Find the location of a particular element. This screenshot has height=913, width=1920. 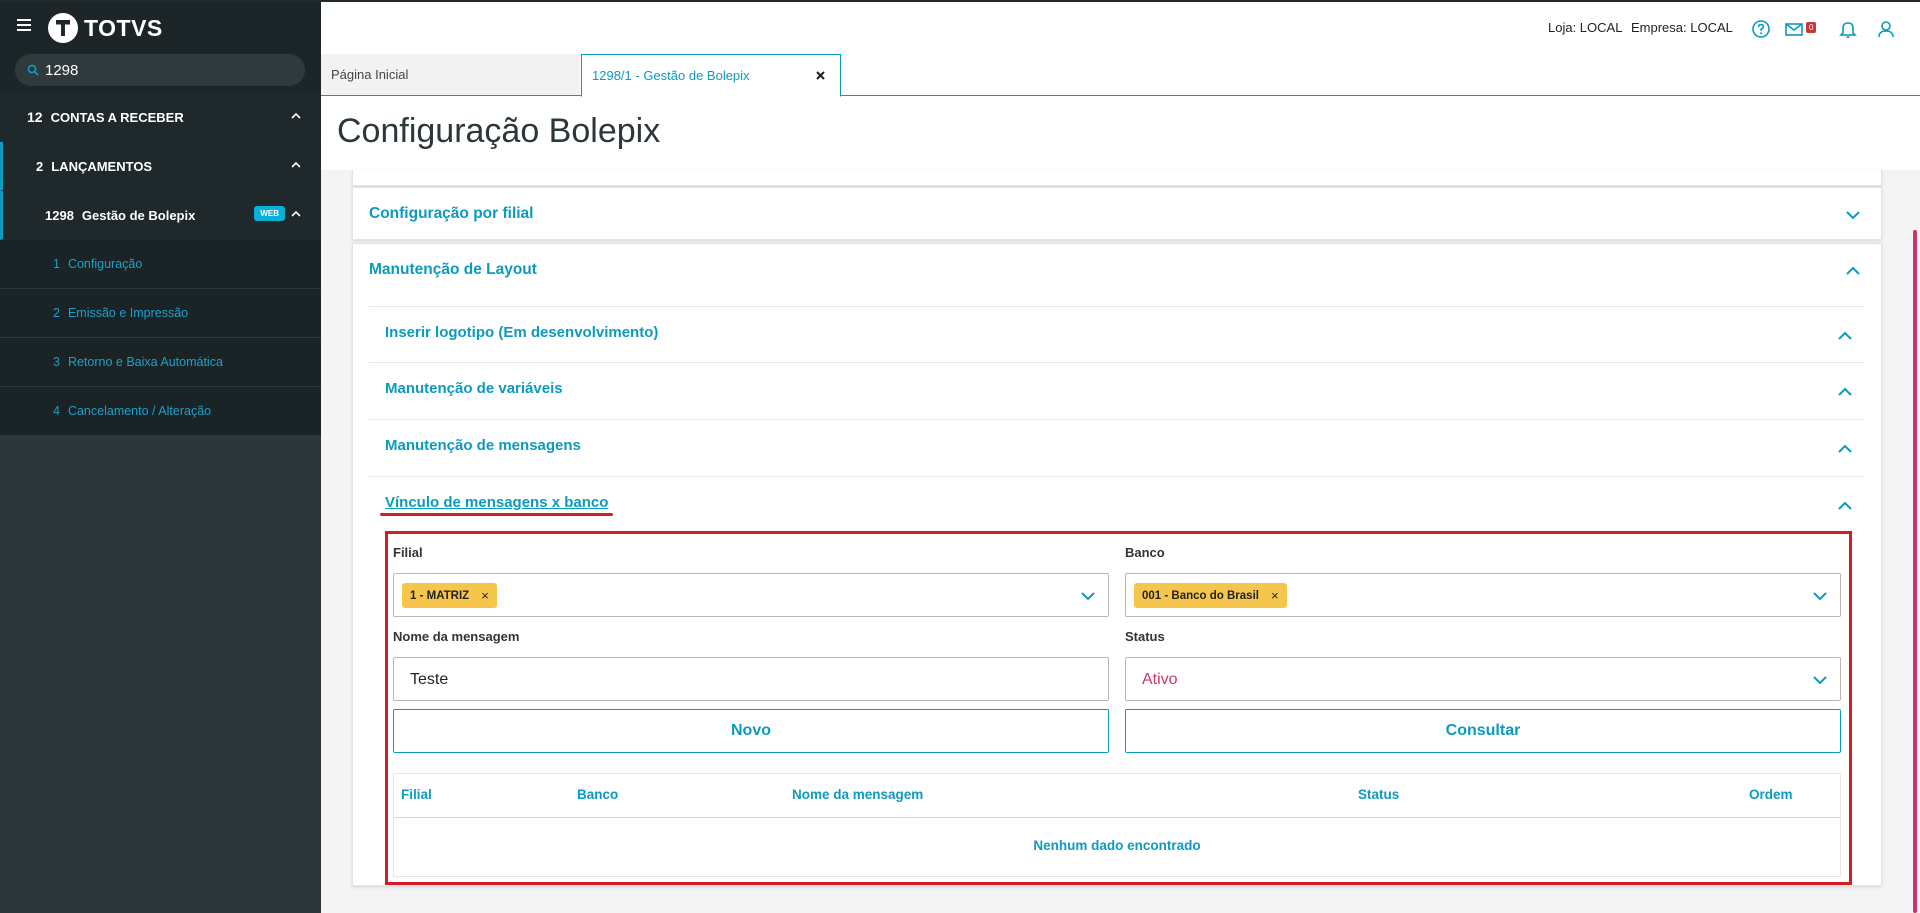

section-inserir-logotipo: Inserir logotipo (Em desenvolvimento) is located at coordinates (1117, 334).